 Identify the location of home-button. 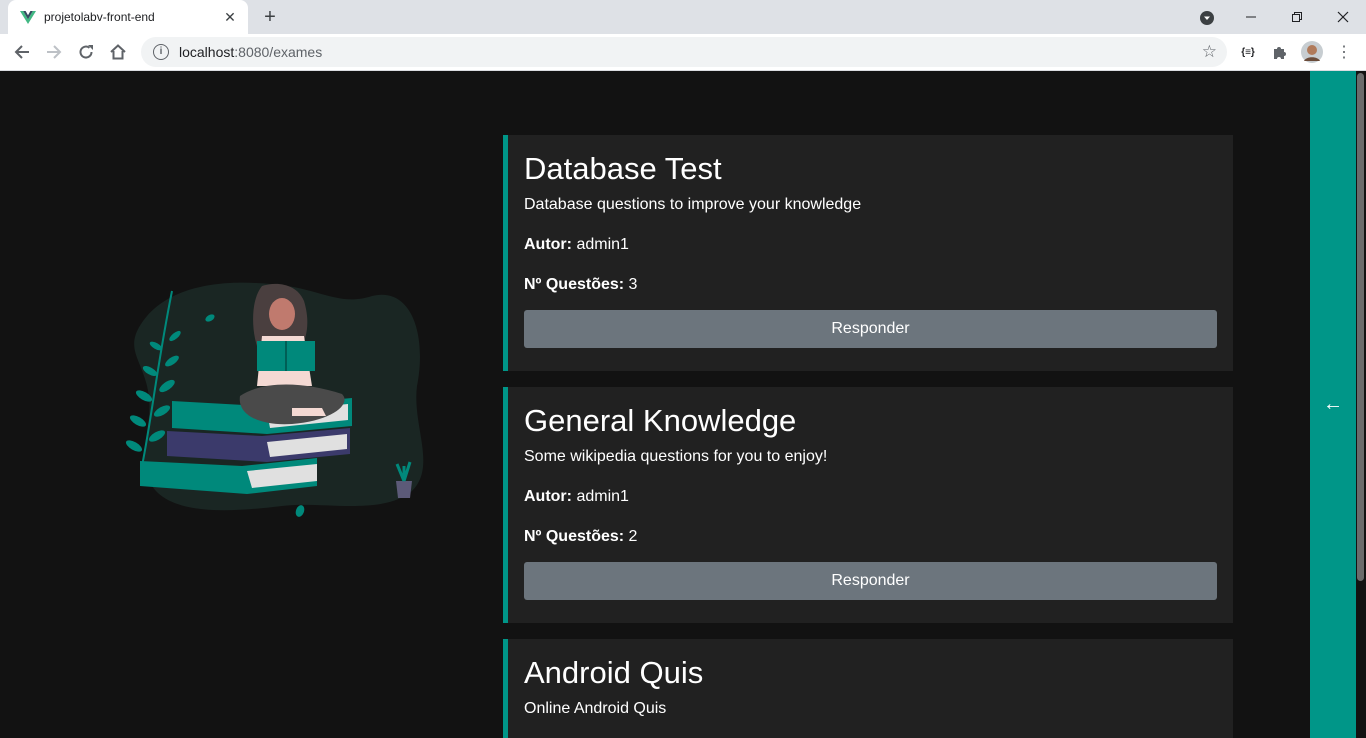
(118, 52).